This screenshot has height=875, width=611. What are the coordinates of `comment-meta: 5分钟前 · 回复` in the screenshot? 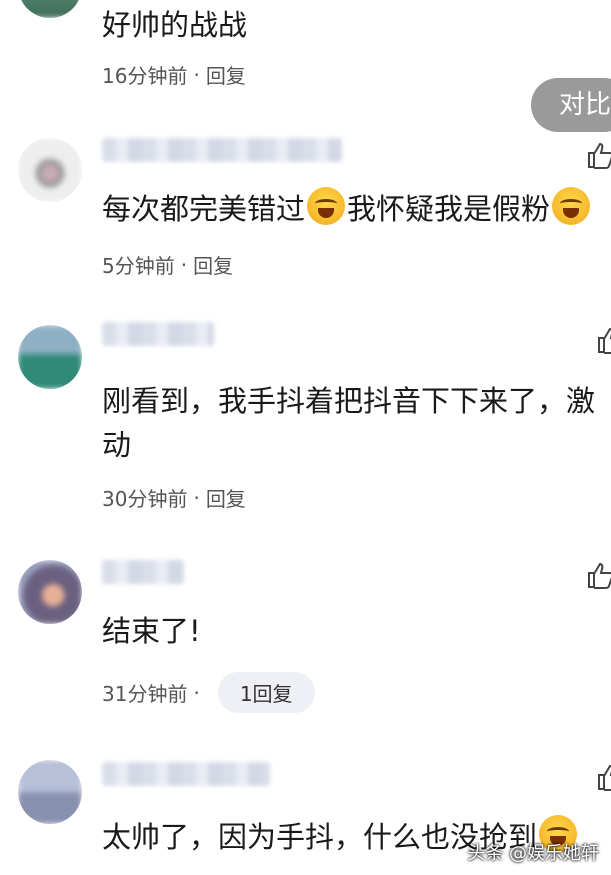 It's located at (167, 264).